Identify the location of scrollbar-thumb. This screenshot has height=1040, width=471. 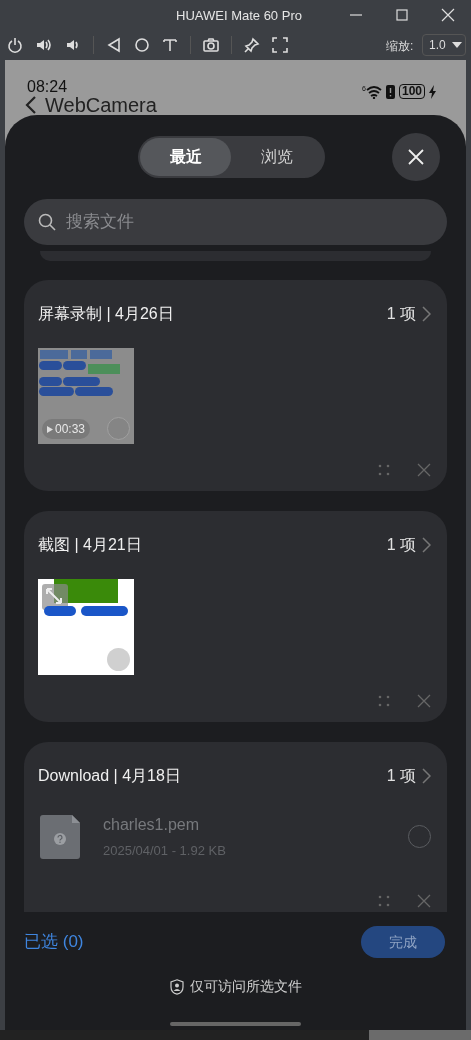
(420, 1035).